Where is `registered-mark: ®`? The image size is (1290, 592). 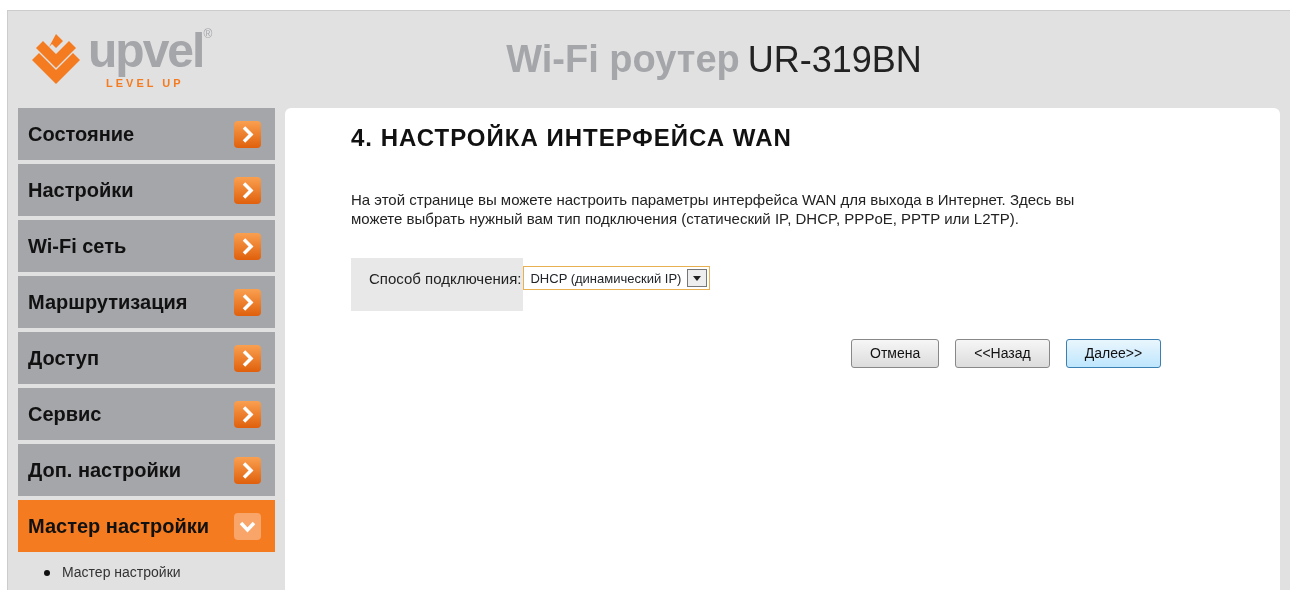 registered-mark: ® is located at coordinates (208, 34).